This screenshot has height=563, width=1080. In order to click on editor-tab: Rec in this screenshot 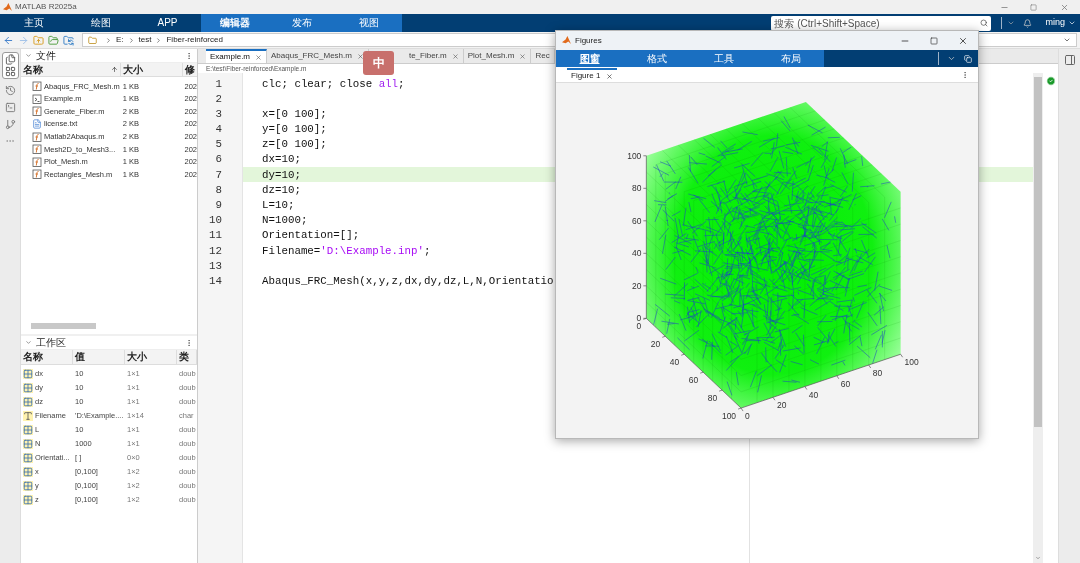, I will do `click(543, 56)`.